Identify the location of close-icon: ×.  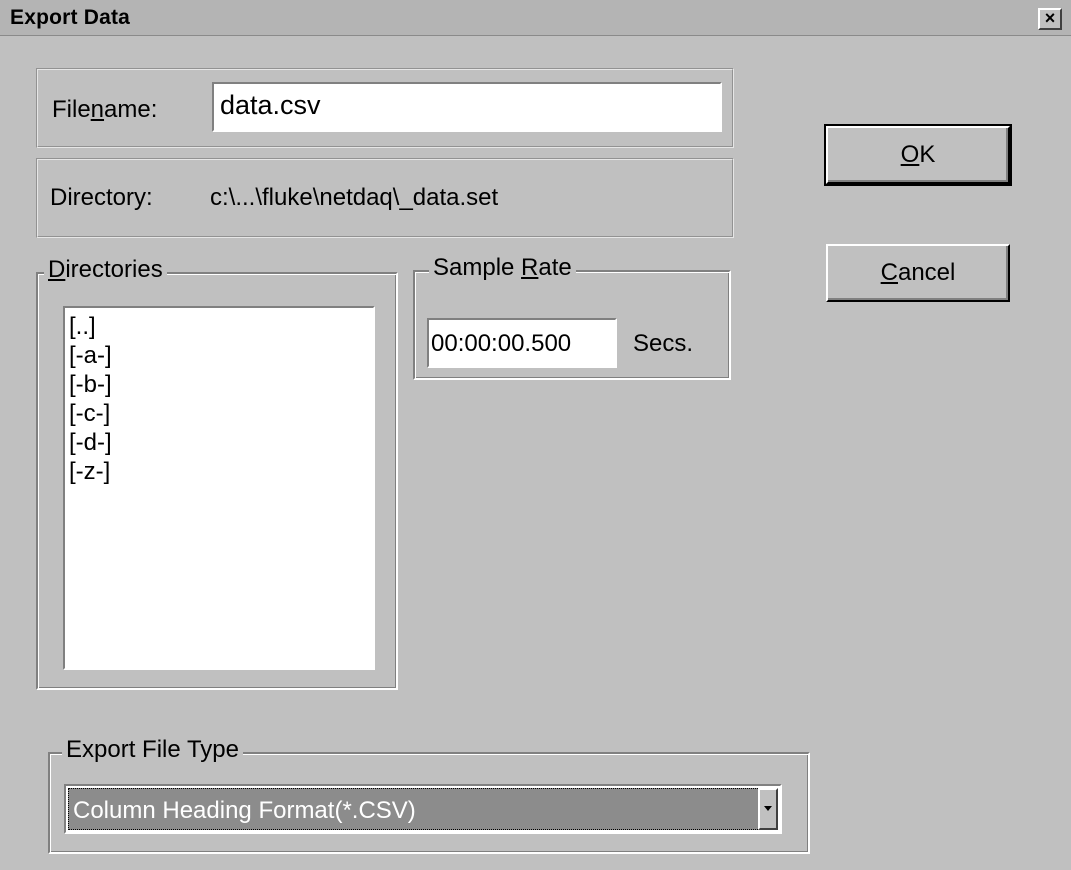
(1050, 18).